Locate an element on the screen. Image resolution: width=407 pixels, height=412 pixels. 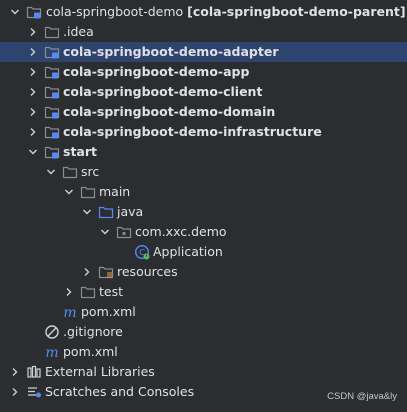
tree-row-src: src is located at coordinates (203, 172).